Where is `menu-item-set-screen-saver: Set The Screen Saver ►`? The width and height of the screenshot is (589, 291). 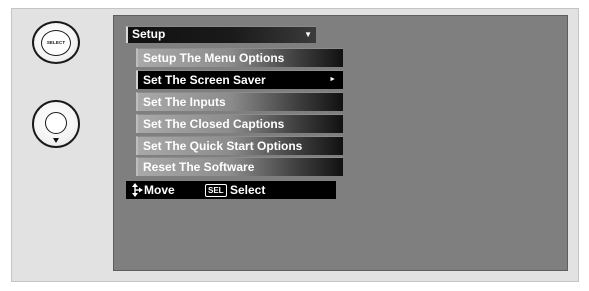
menu-item-set-screen-saver: Set The Screen Saver ► is located at coordinates (239, 79).